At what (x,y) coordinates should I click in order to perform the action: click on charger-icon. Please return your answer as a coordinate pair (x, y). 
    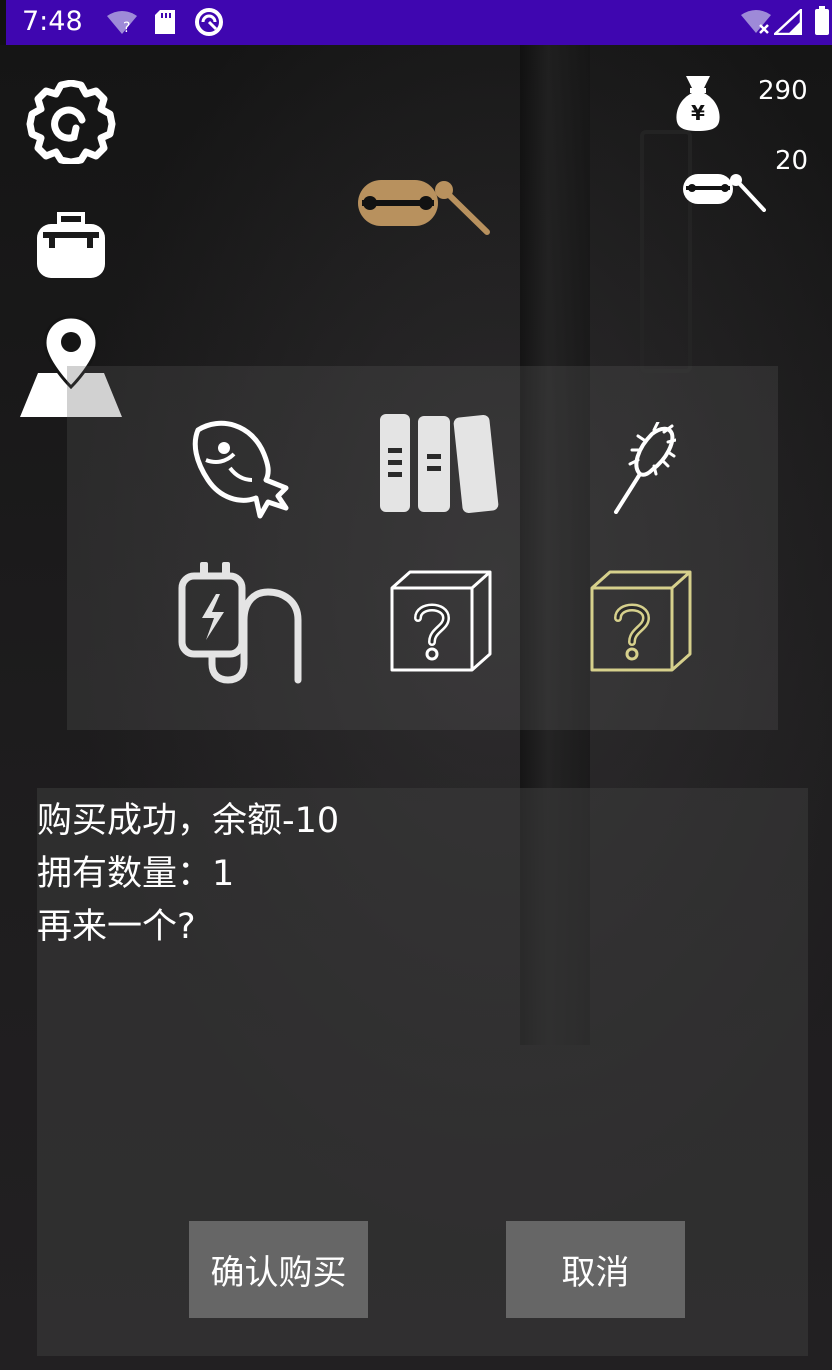
    Looking at the image, I should click on (242, 622).